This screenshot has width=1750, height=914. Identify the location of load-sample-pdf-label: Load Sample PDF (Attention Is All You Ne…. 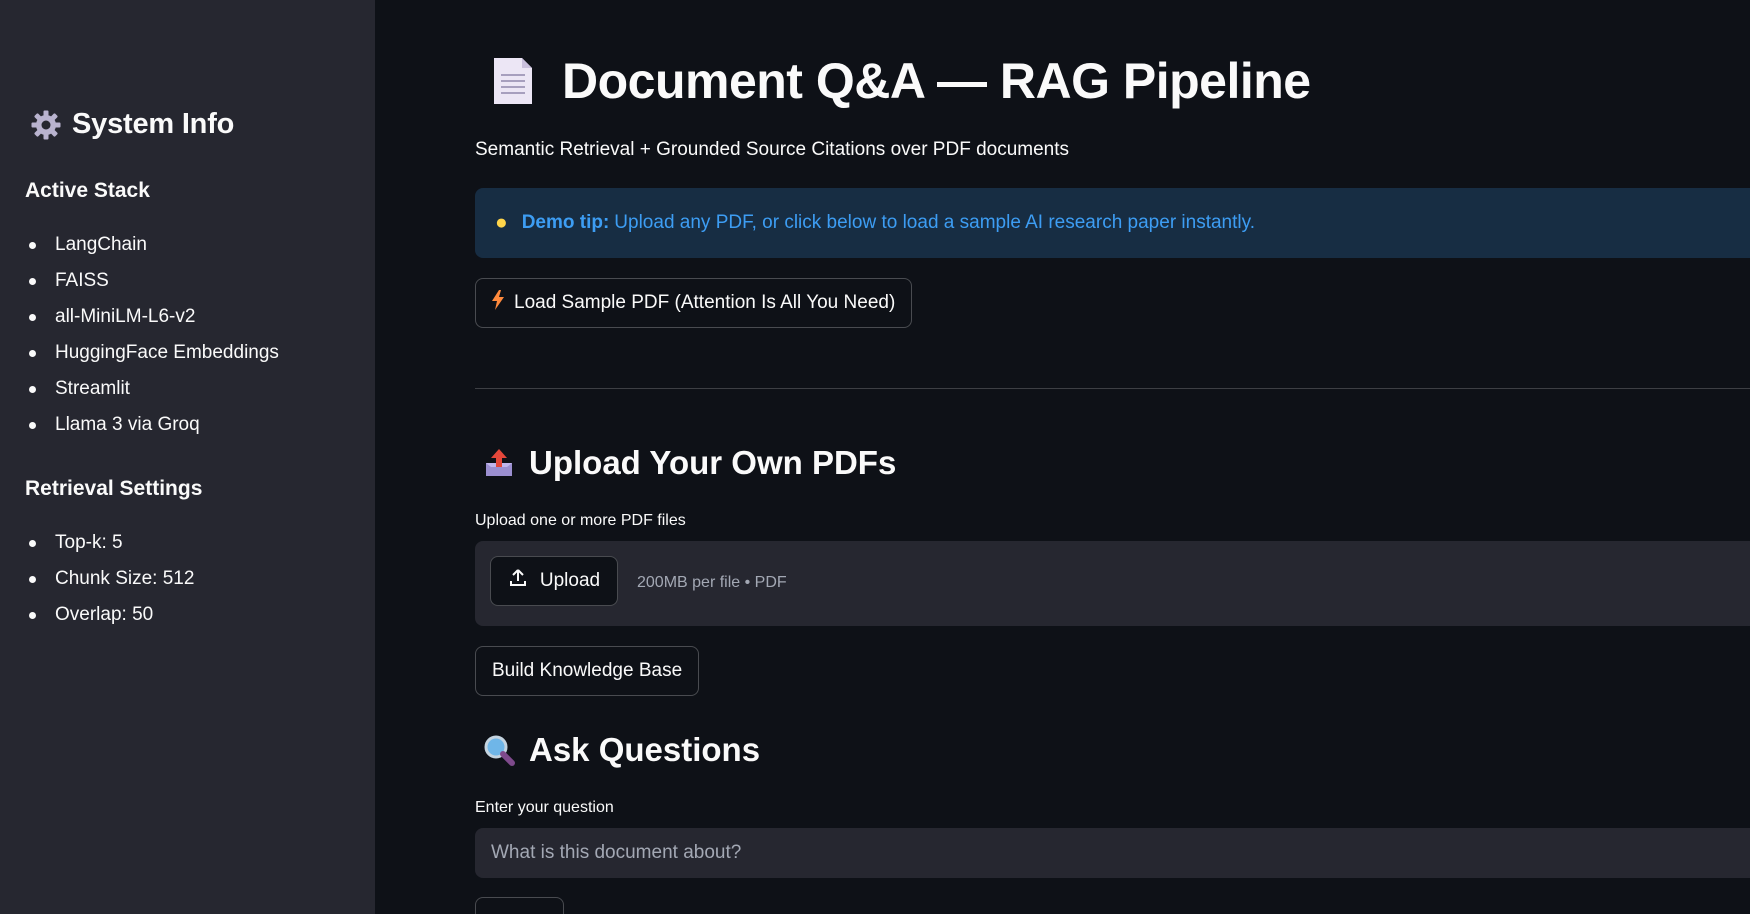
(705, 302).